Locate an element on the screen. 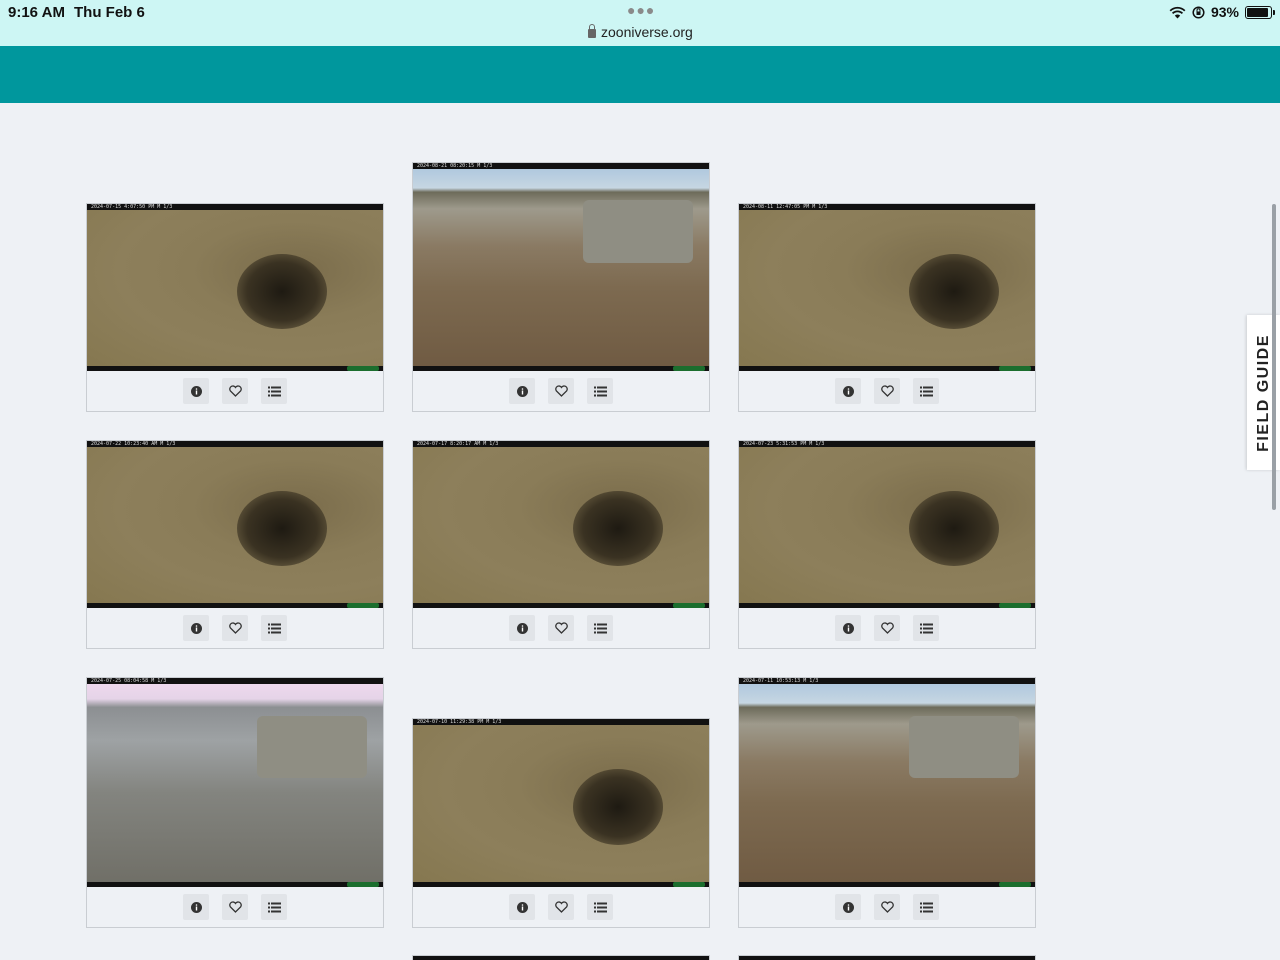 Image resolution: width=1280 pixels, height=960 pixels. field-guide-label: FIELD GUIDE is located at coordinates (1263, 392).